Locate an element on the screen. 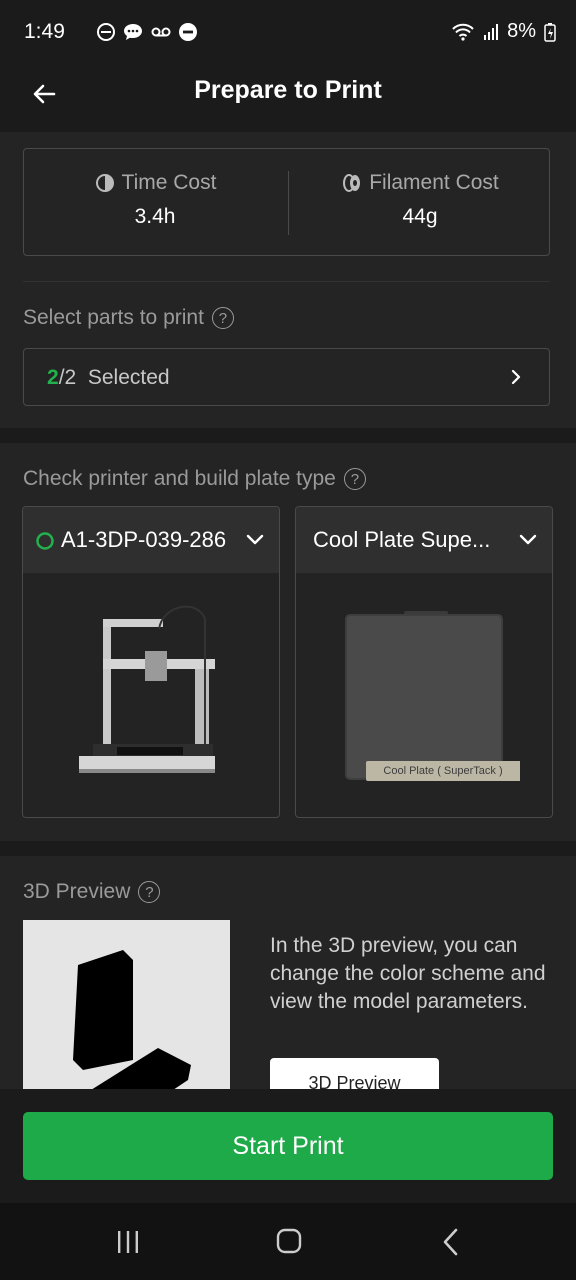 This screenshot has width=576, height=1280. printer-plate-heading: Check printer and build plate type ? is located at coordinates (194, 479).